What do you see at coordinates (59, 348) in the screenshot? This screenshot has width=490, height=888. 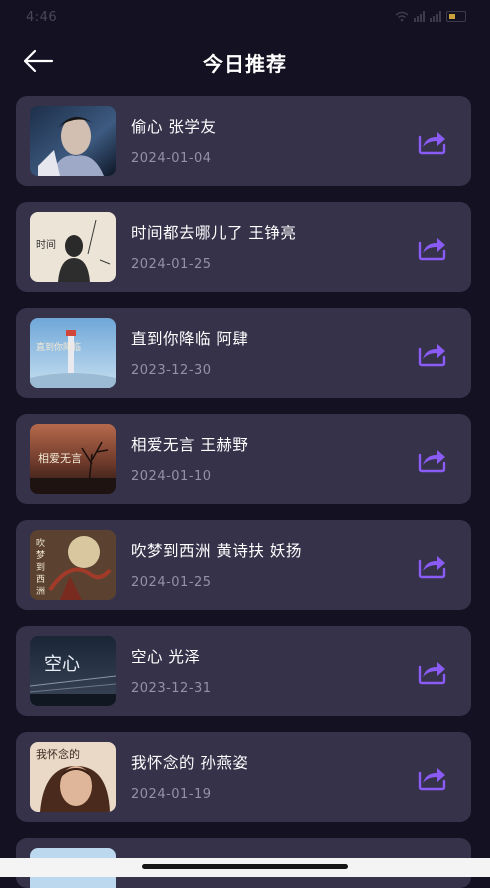 I see `cover-text: 直到你降临` at bounding box center [59, 348].